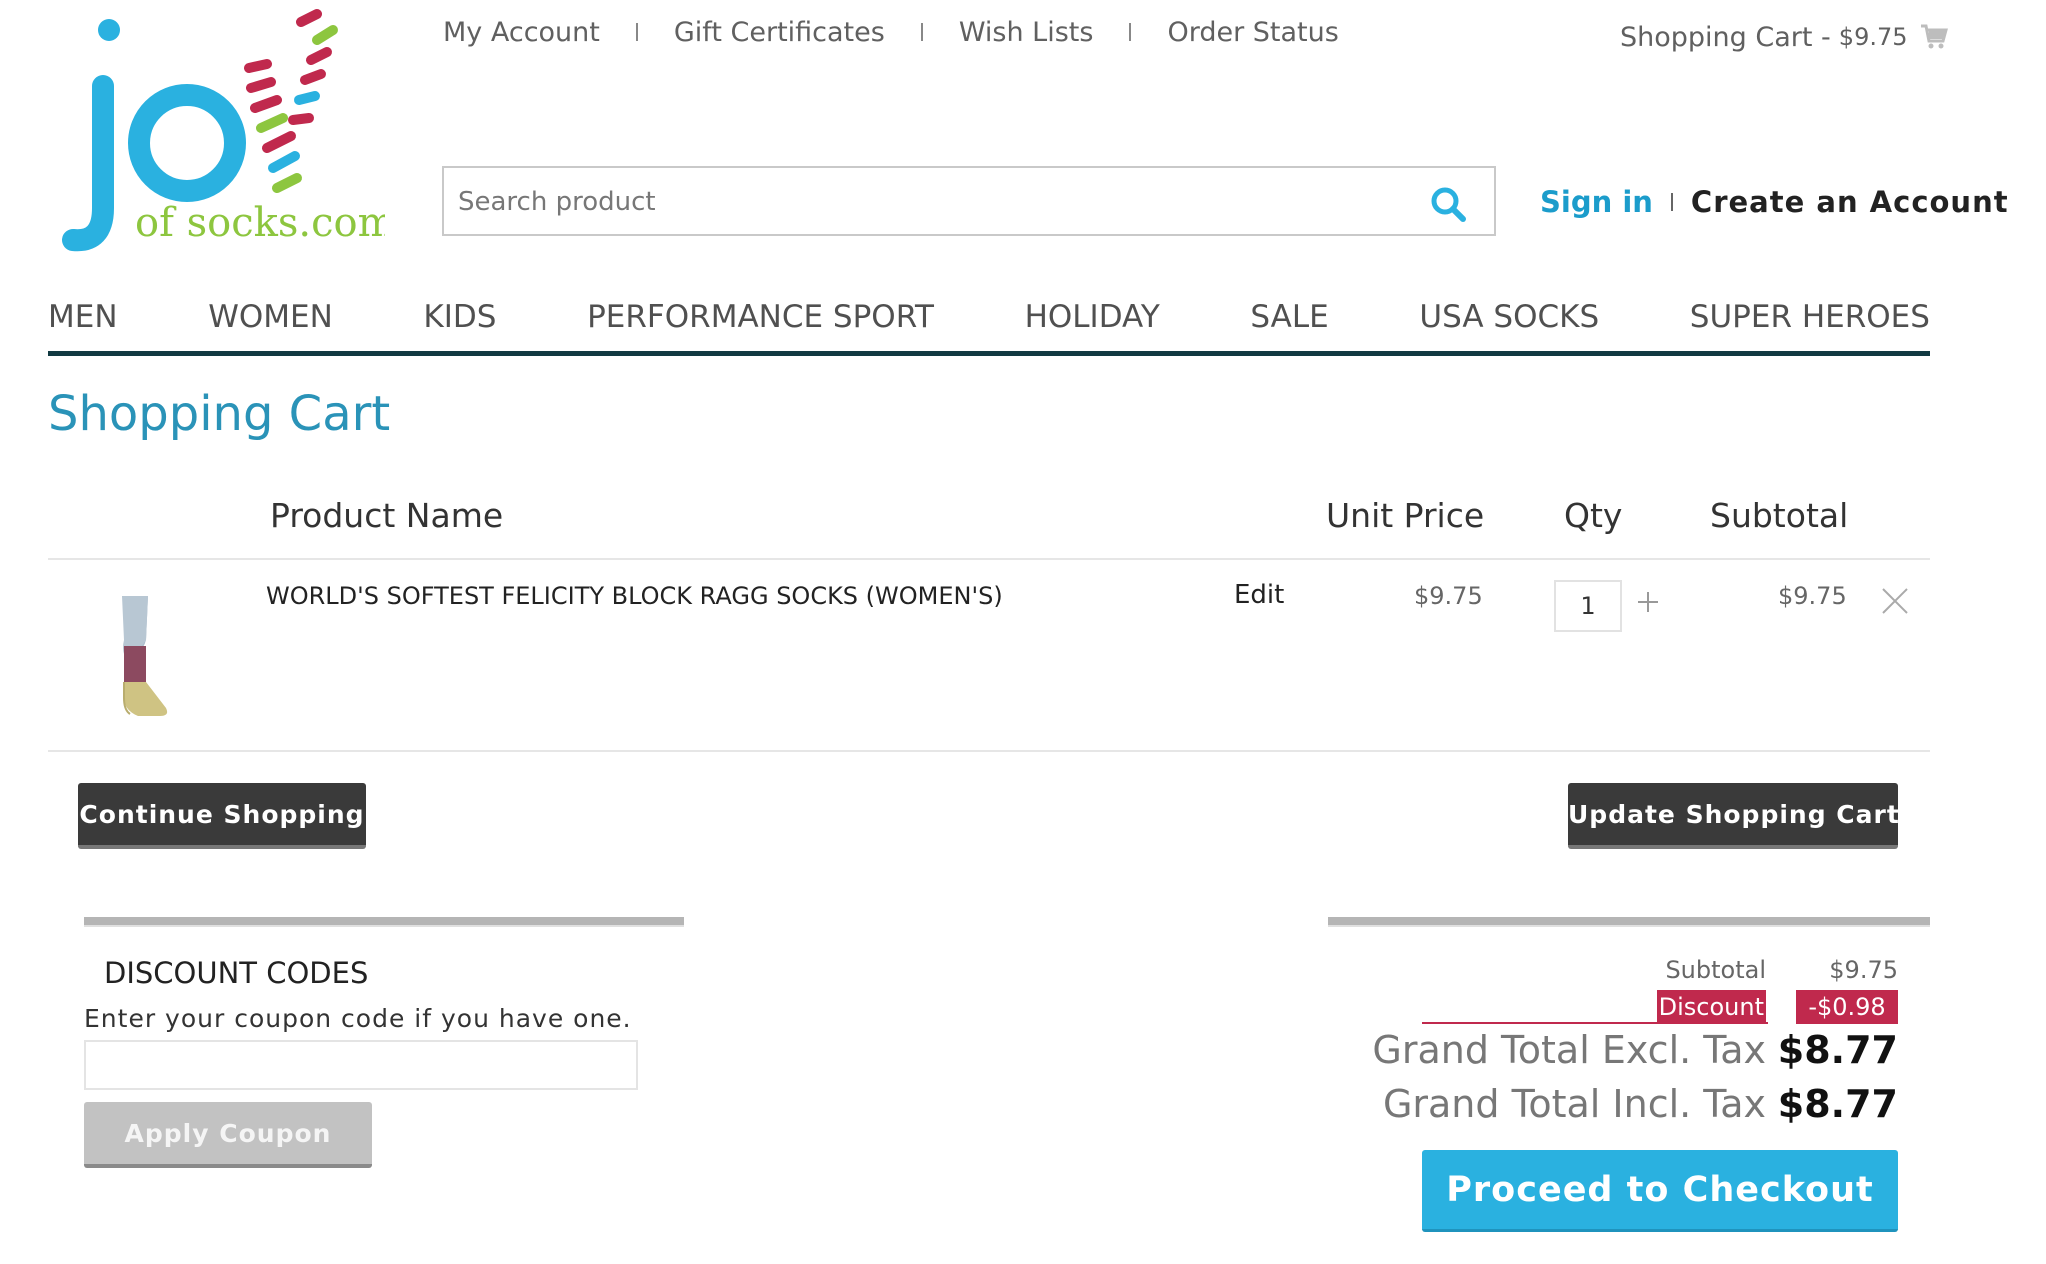 This screenshot has width=2046, height=1264. I want to click on proceed-to-checkout-button: Proceed to Checkout, so click(1660, 1191).